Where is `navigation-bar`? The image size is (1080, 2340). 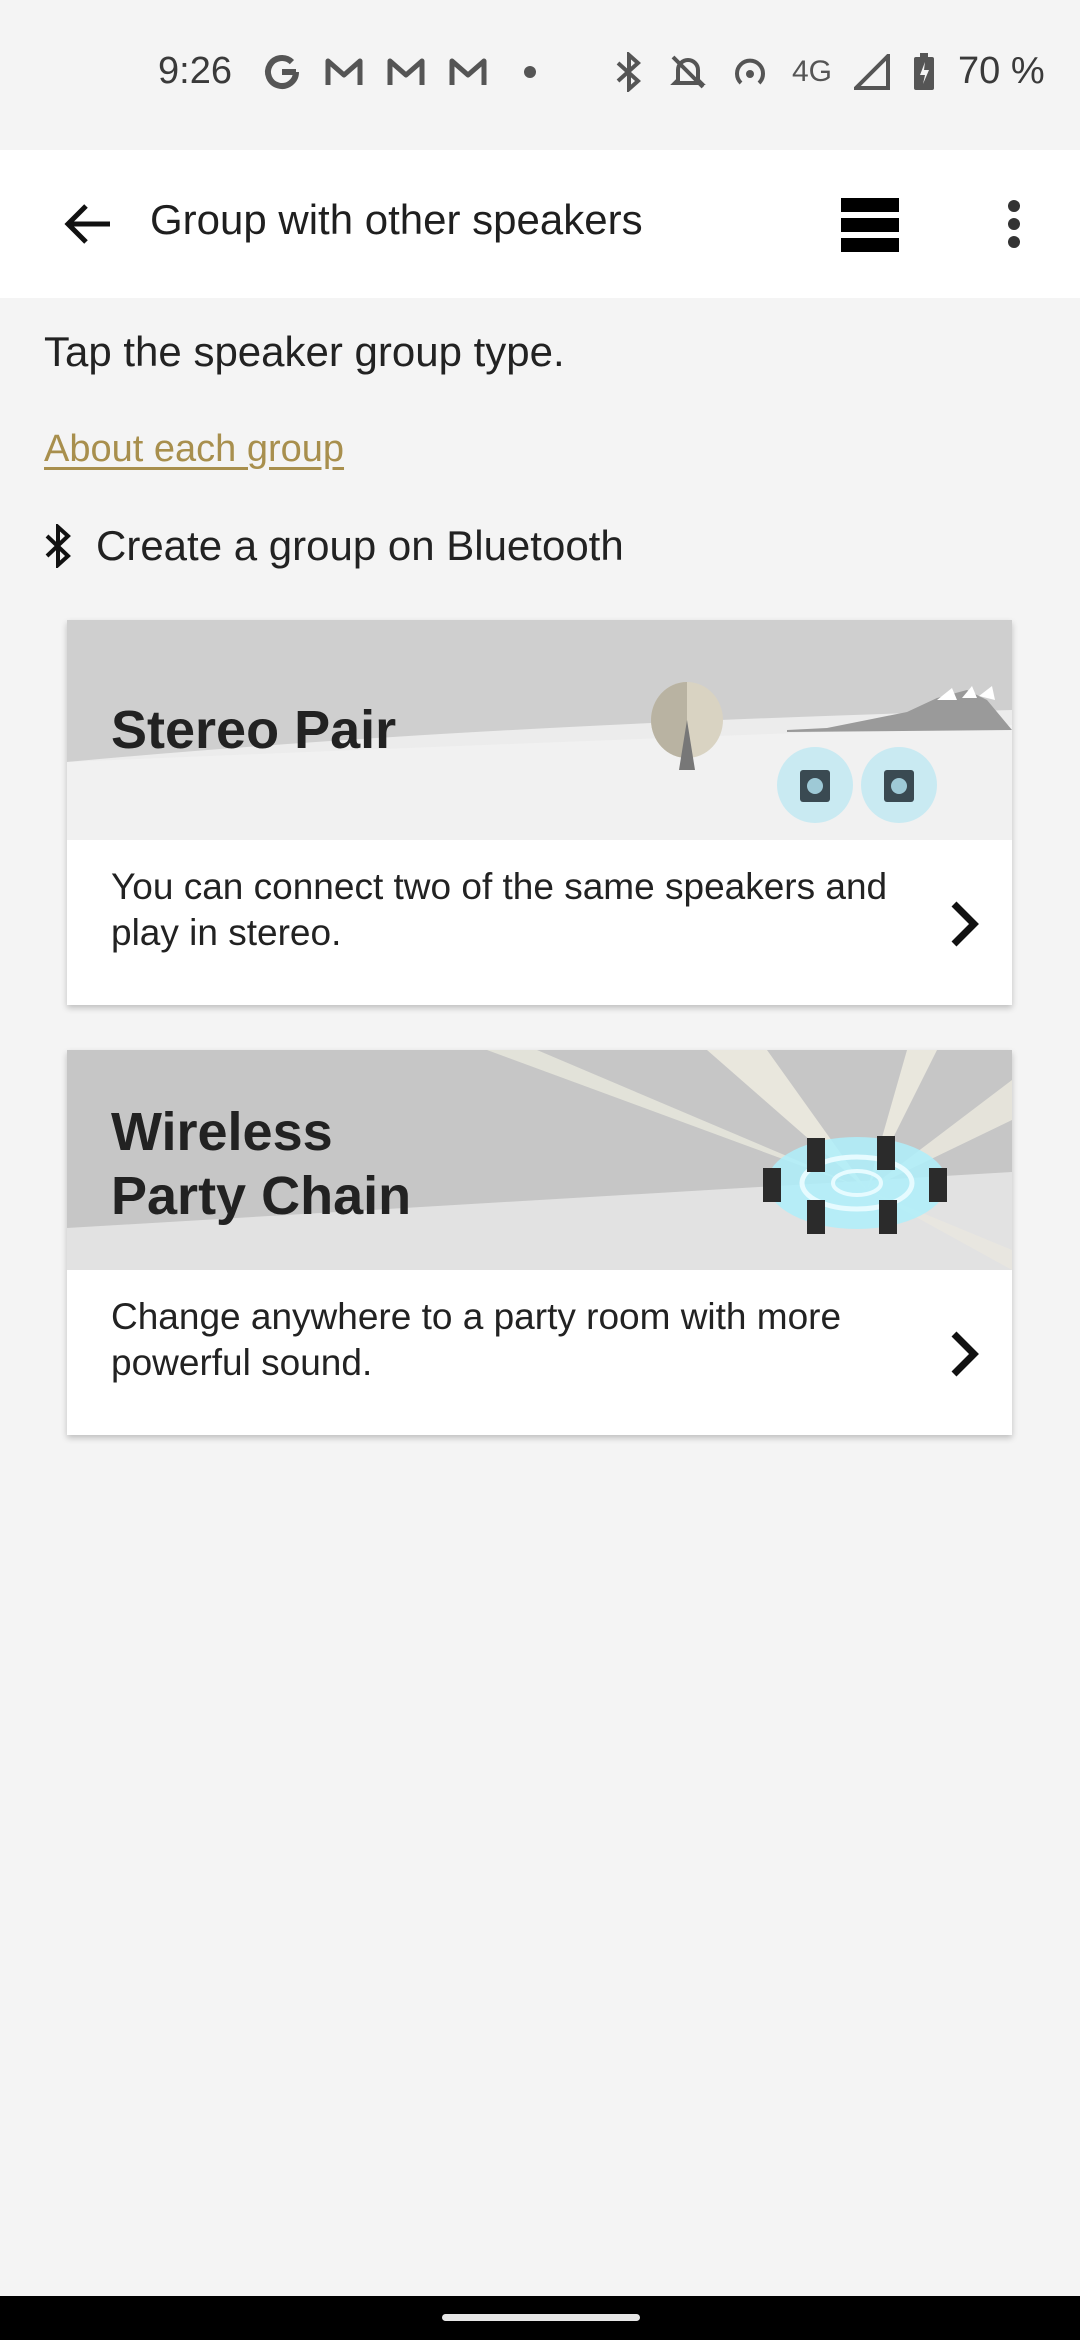 navigation-bar is located at coordinates (540, 2318).